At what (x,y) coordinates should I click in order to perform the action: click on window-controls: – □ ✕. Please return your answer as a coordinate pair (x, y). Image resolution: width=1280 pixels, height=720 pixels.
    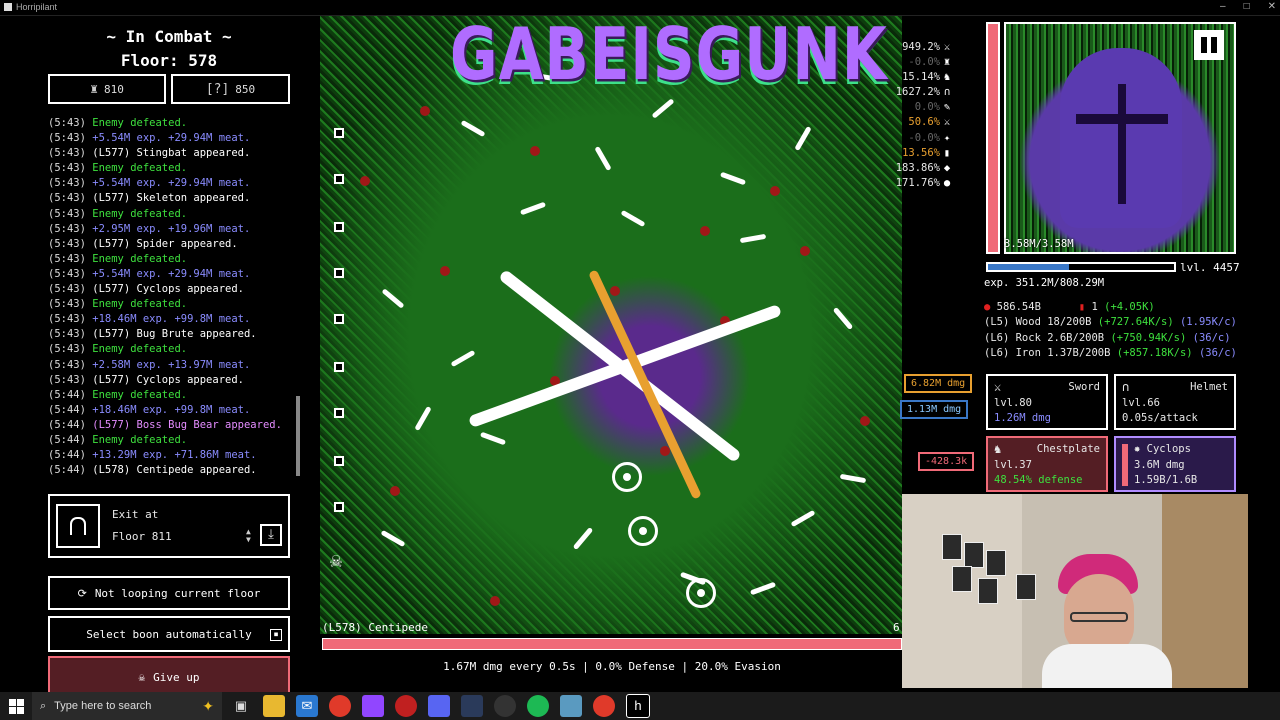
    Looking at the image, I should click on (1248, 6).